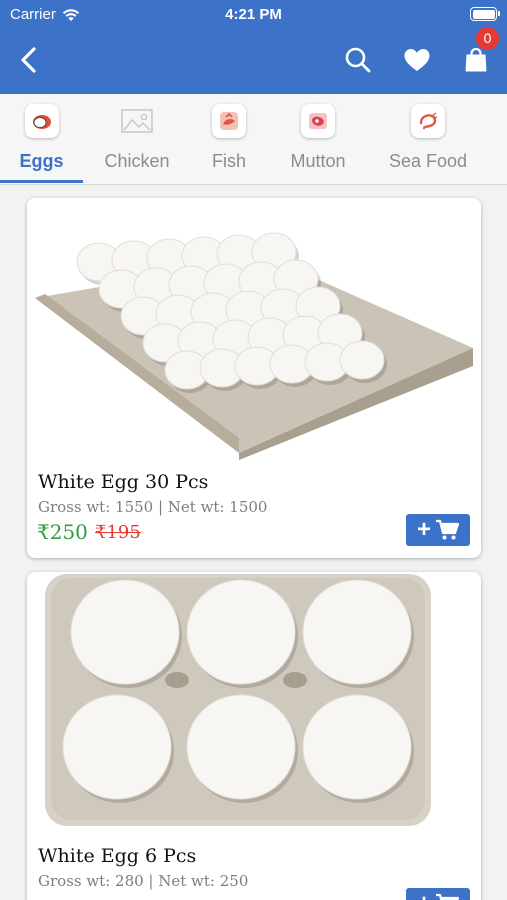 The image size is (507, 900). I want to click on status-time: 4:21 PM, so click(253, 14).